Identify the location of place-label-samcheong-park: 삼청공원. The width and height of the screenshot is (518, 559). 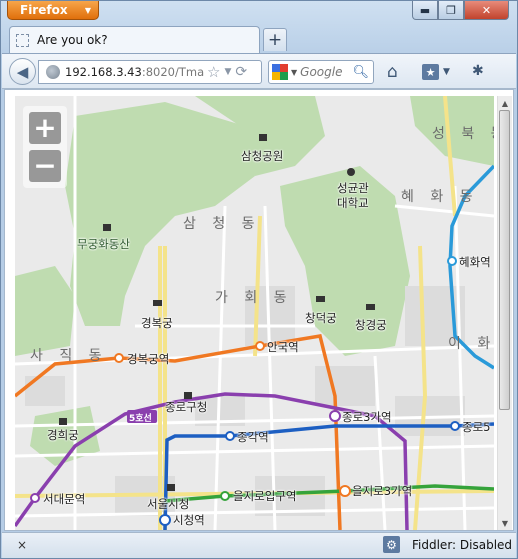
(262, 156).